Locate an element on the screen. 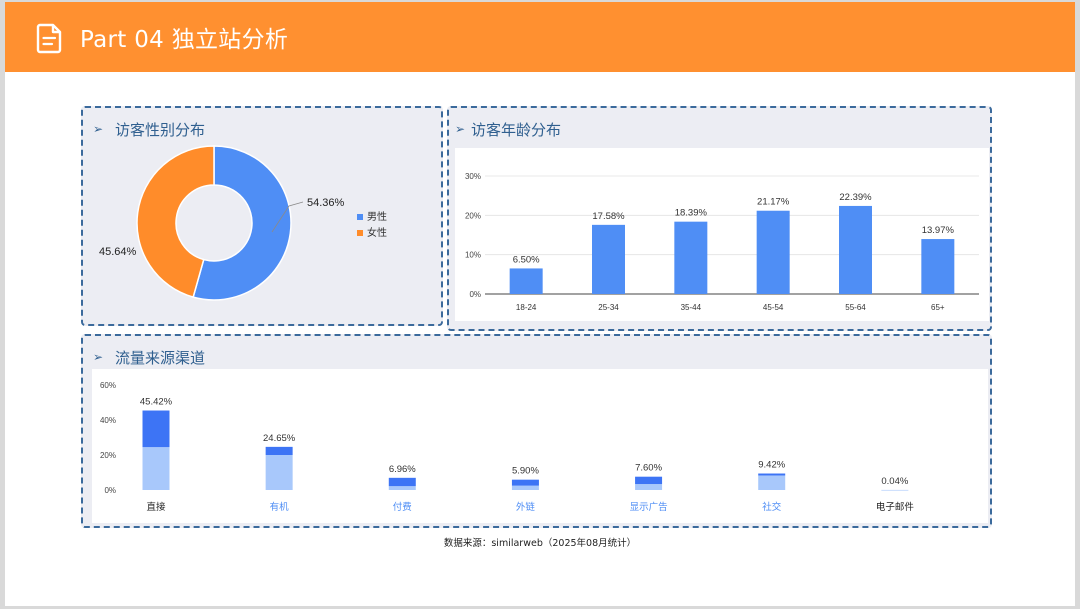  traffic-bar-lower-电子邮件 is located at coordinates (895, 490).